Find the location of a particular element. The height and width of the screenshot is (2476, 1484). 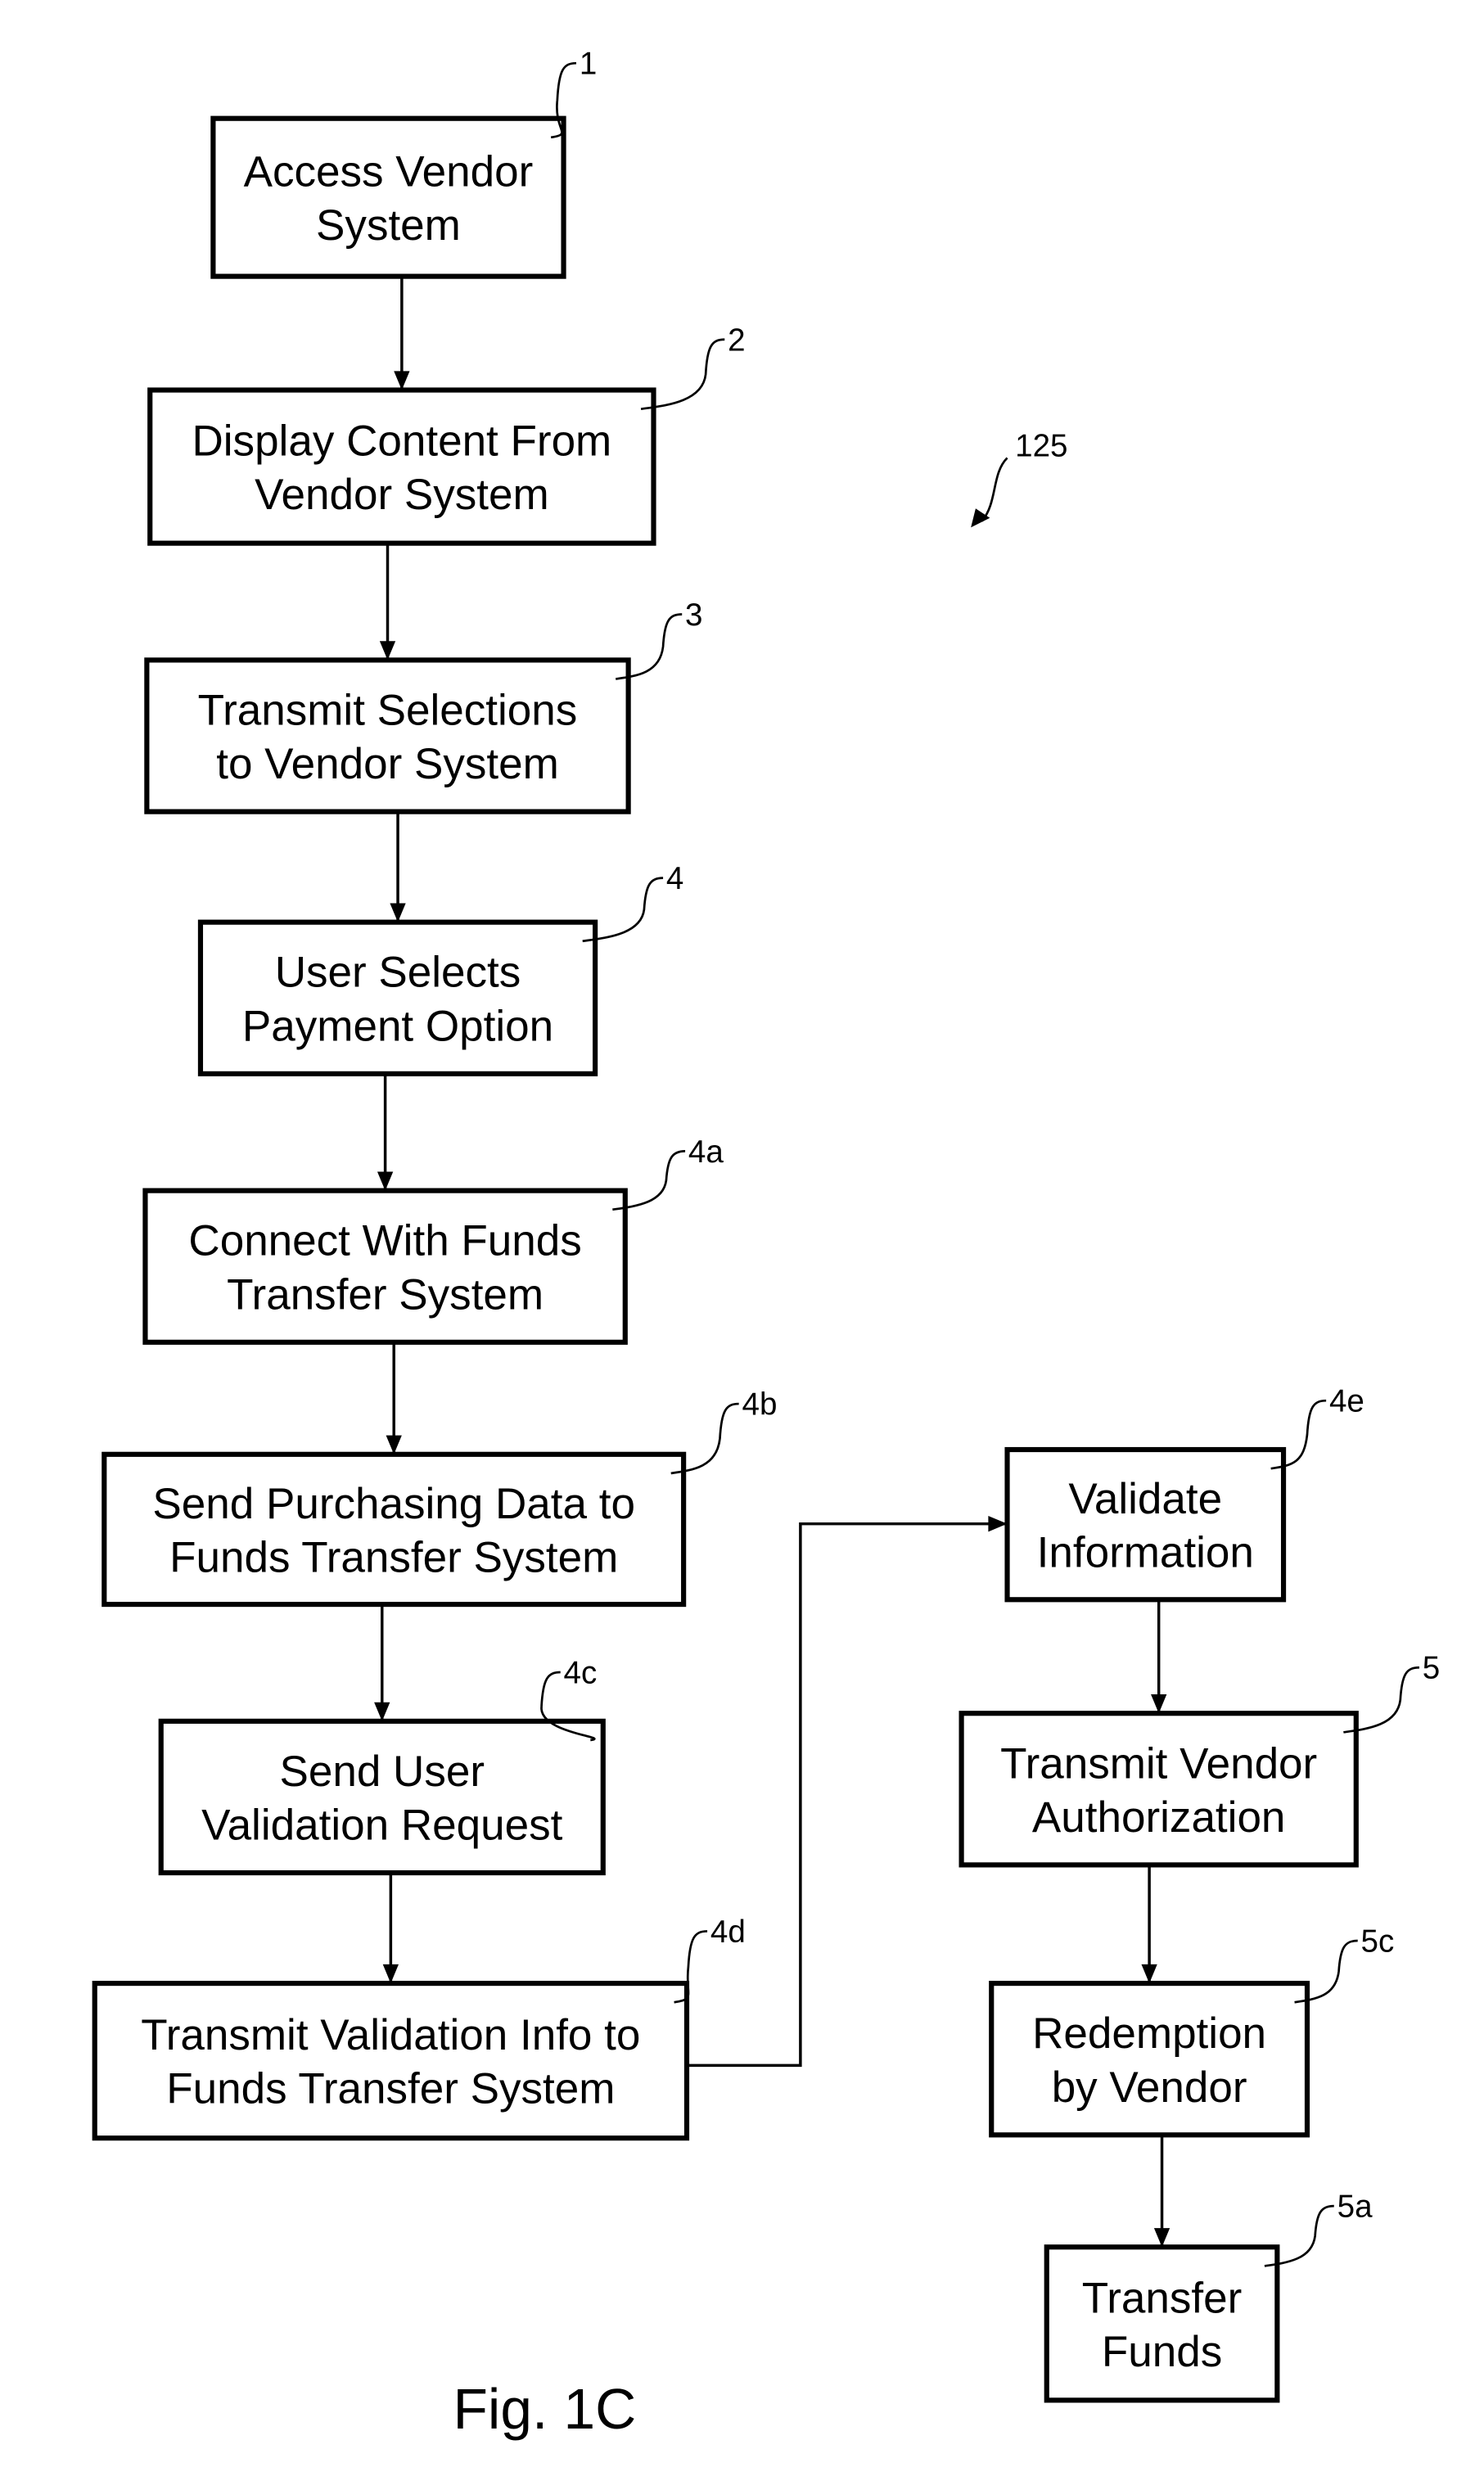

step-label-line: Send Purchasing Data to is located at coordinates (393, 1504).